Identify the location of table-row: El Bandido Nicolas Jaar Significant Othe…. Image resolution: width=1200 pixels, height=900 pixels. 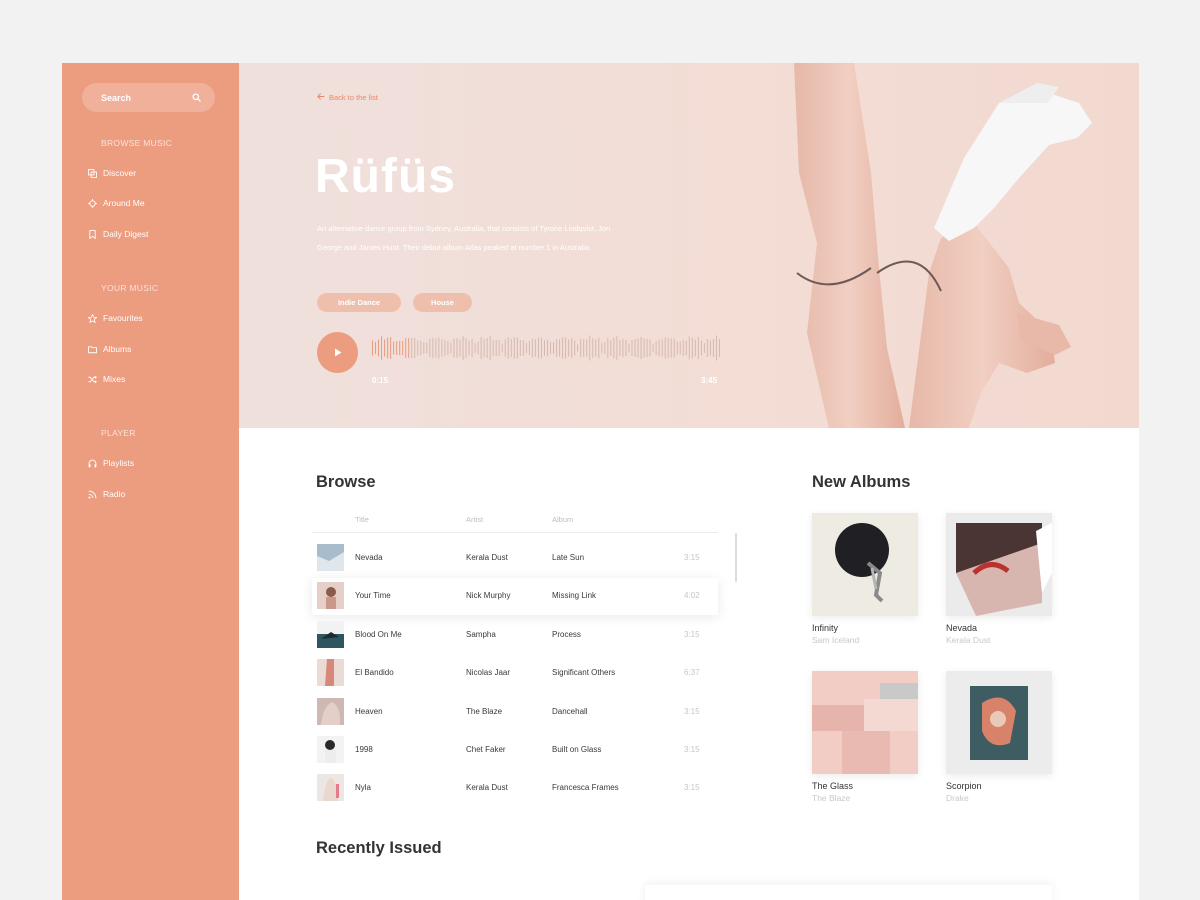
(515, 673).